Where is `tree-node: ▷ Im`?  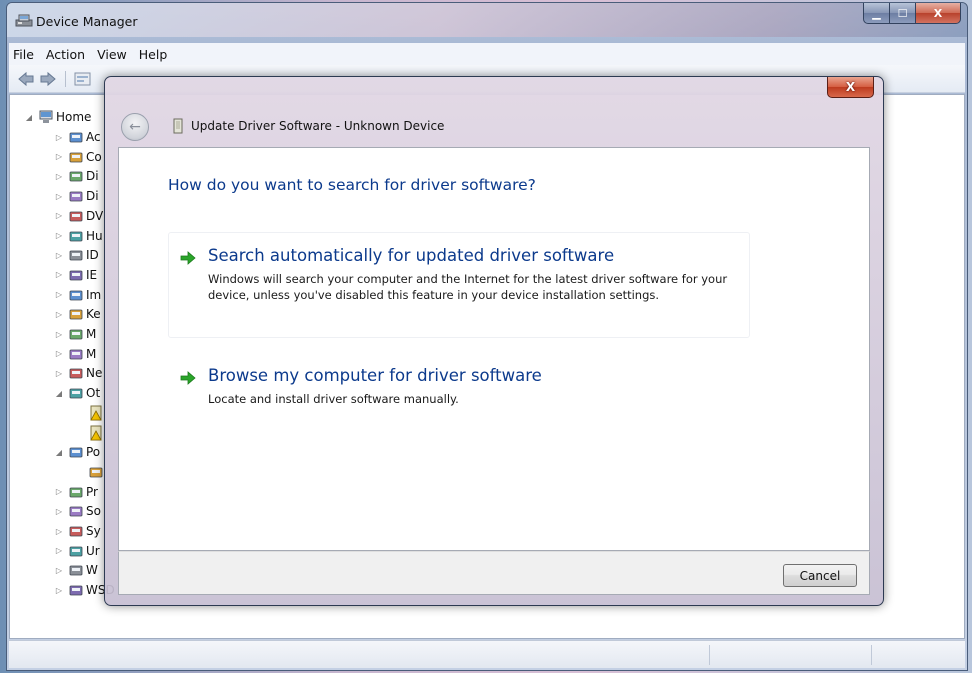 tree-node: ▷ Im is located at coordinates (77, 295).